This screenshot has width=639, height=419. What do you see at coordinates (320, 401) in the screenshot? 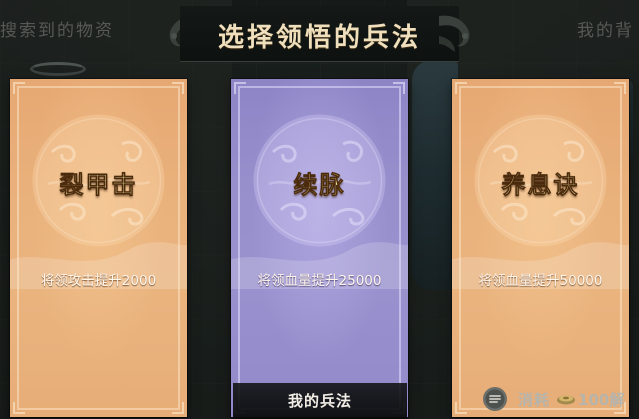
I see `my-skills-tab: 我的兵法` at bounding box center [320, 401].